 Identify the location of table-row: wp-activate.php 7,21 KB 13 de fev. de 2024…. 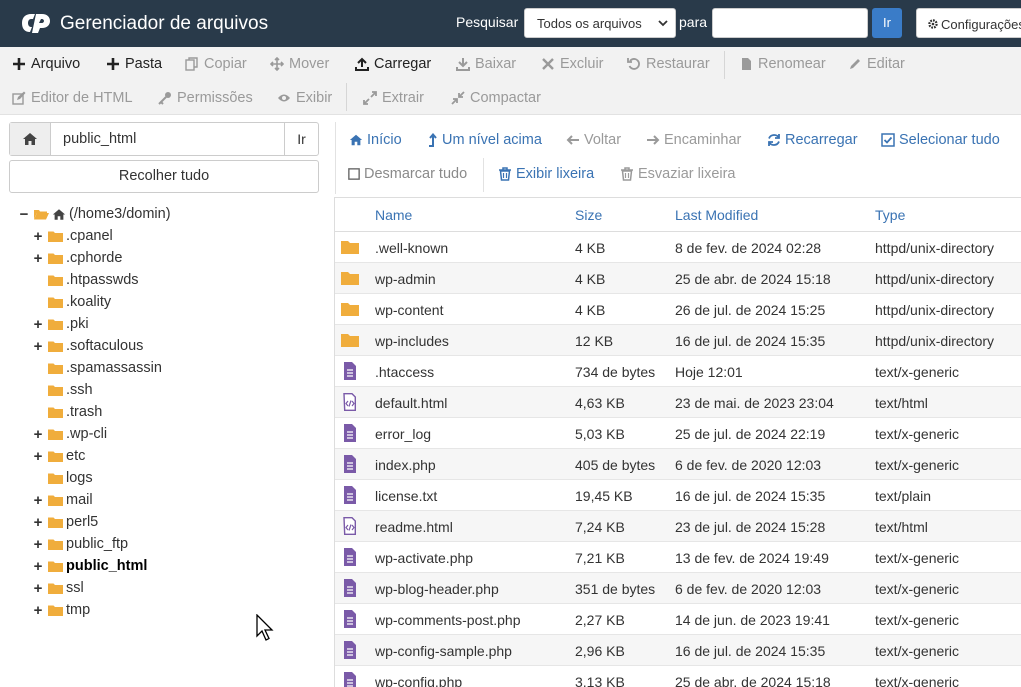
(678, 557).